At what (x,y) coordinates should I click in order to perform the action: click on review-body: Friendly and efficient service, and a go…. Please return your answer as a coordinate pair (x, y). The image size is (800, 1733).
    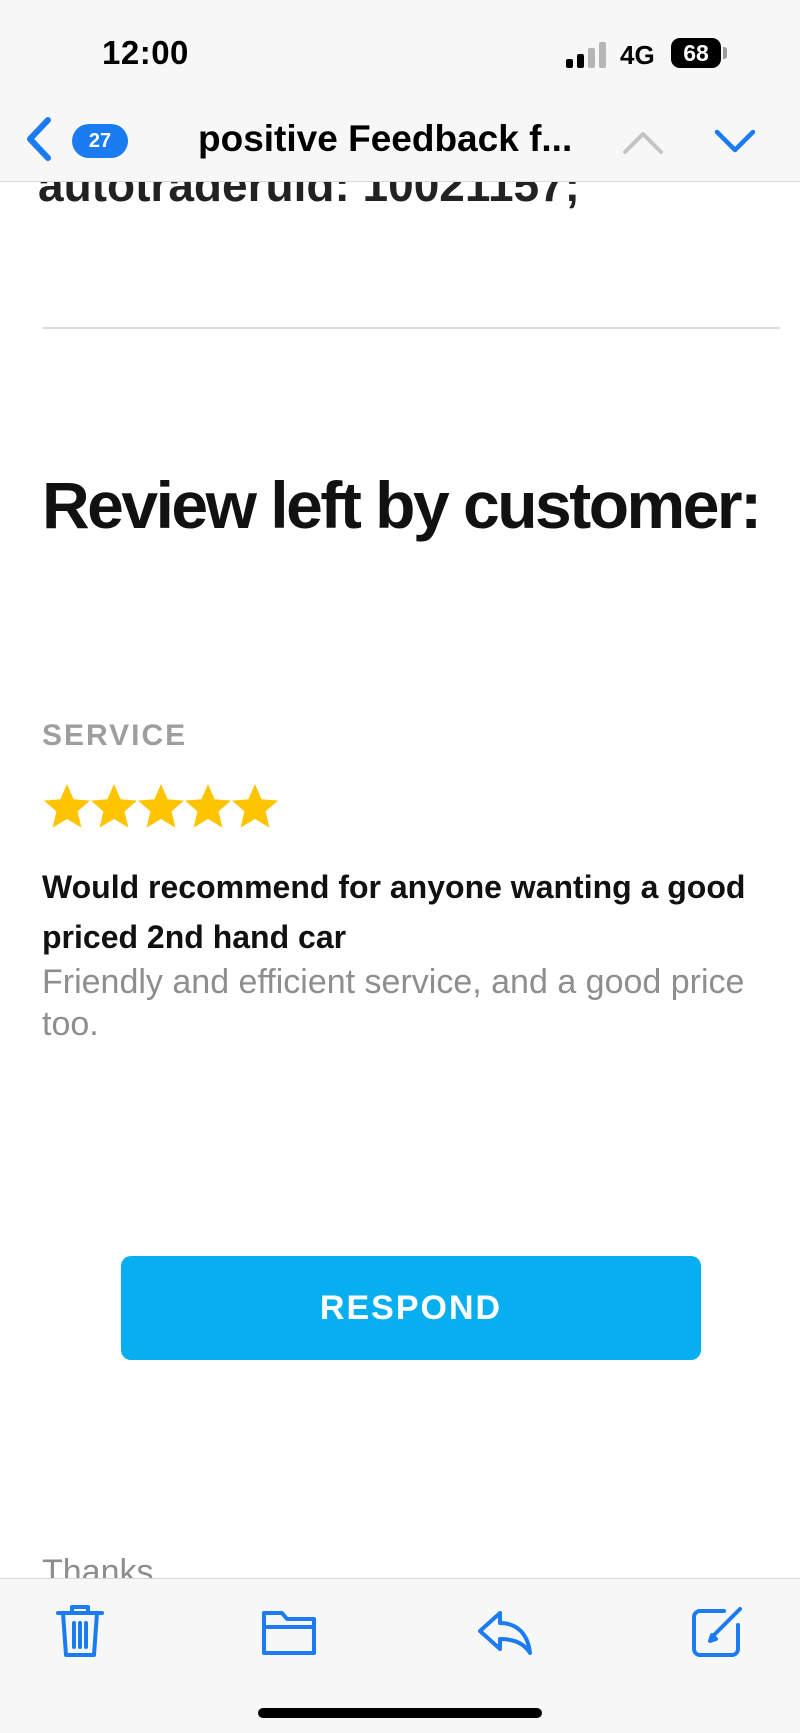
    Looking at the image, I should click on (393, 1003).